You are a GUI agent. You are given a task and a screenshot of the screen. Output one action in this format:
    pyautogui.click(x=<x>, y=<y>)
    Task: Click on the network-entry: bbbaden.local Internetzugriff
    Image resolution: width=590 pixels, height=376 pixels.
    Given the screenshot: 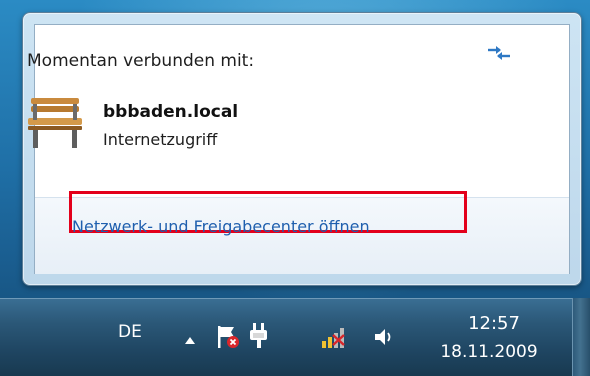 What is the action you would take?
    pyautogui.click(x=263, y=124)
    